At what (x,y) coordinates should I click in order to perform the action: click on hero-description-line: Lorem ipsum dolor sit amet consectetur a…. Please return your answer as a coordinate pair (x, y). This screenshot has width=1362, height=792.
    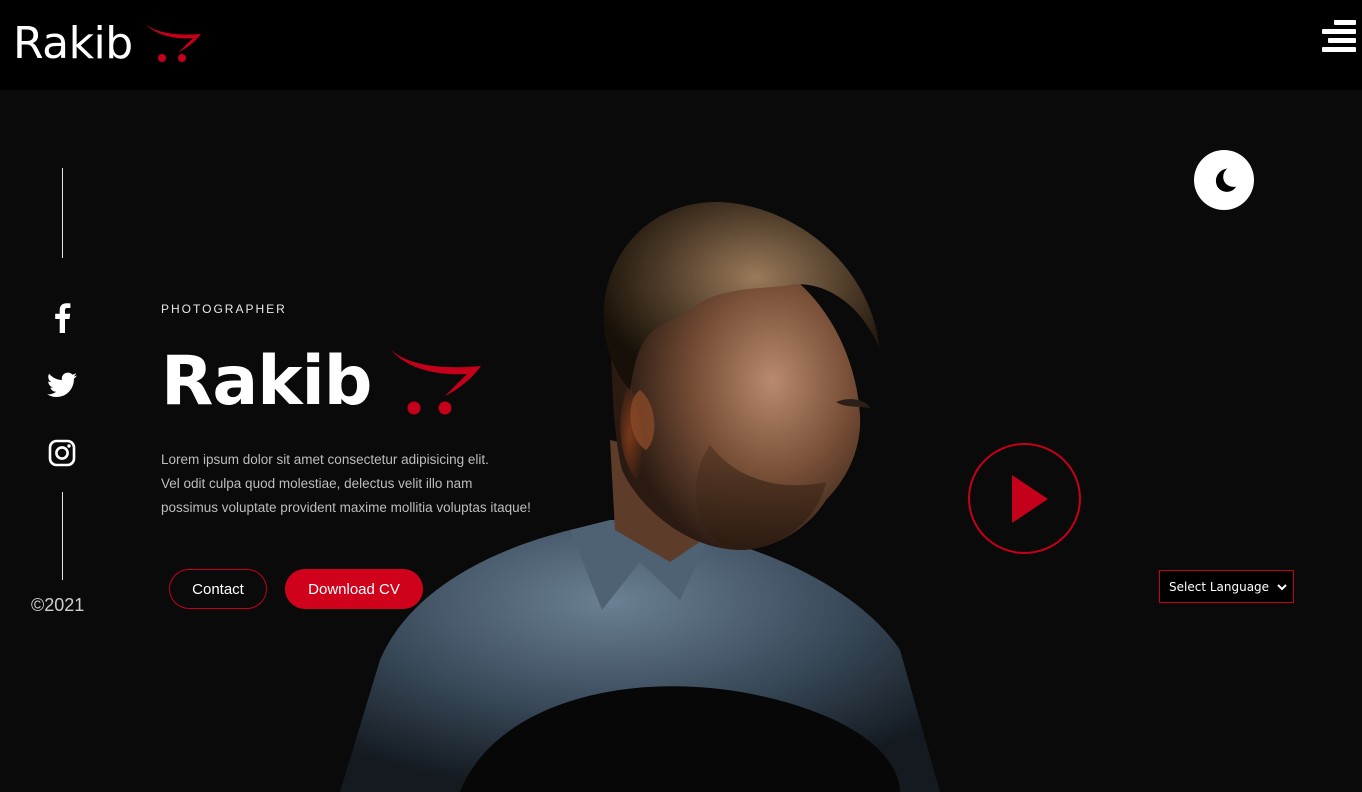
    Looking at the image, I should click on (325, 459).